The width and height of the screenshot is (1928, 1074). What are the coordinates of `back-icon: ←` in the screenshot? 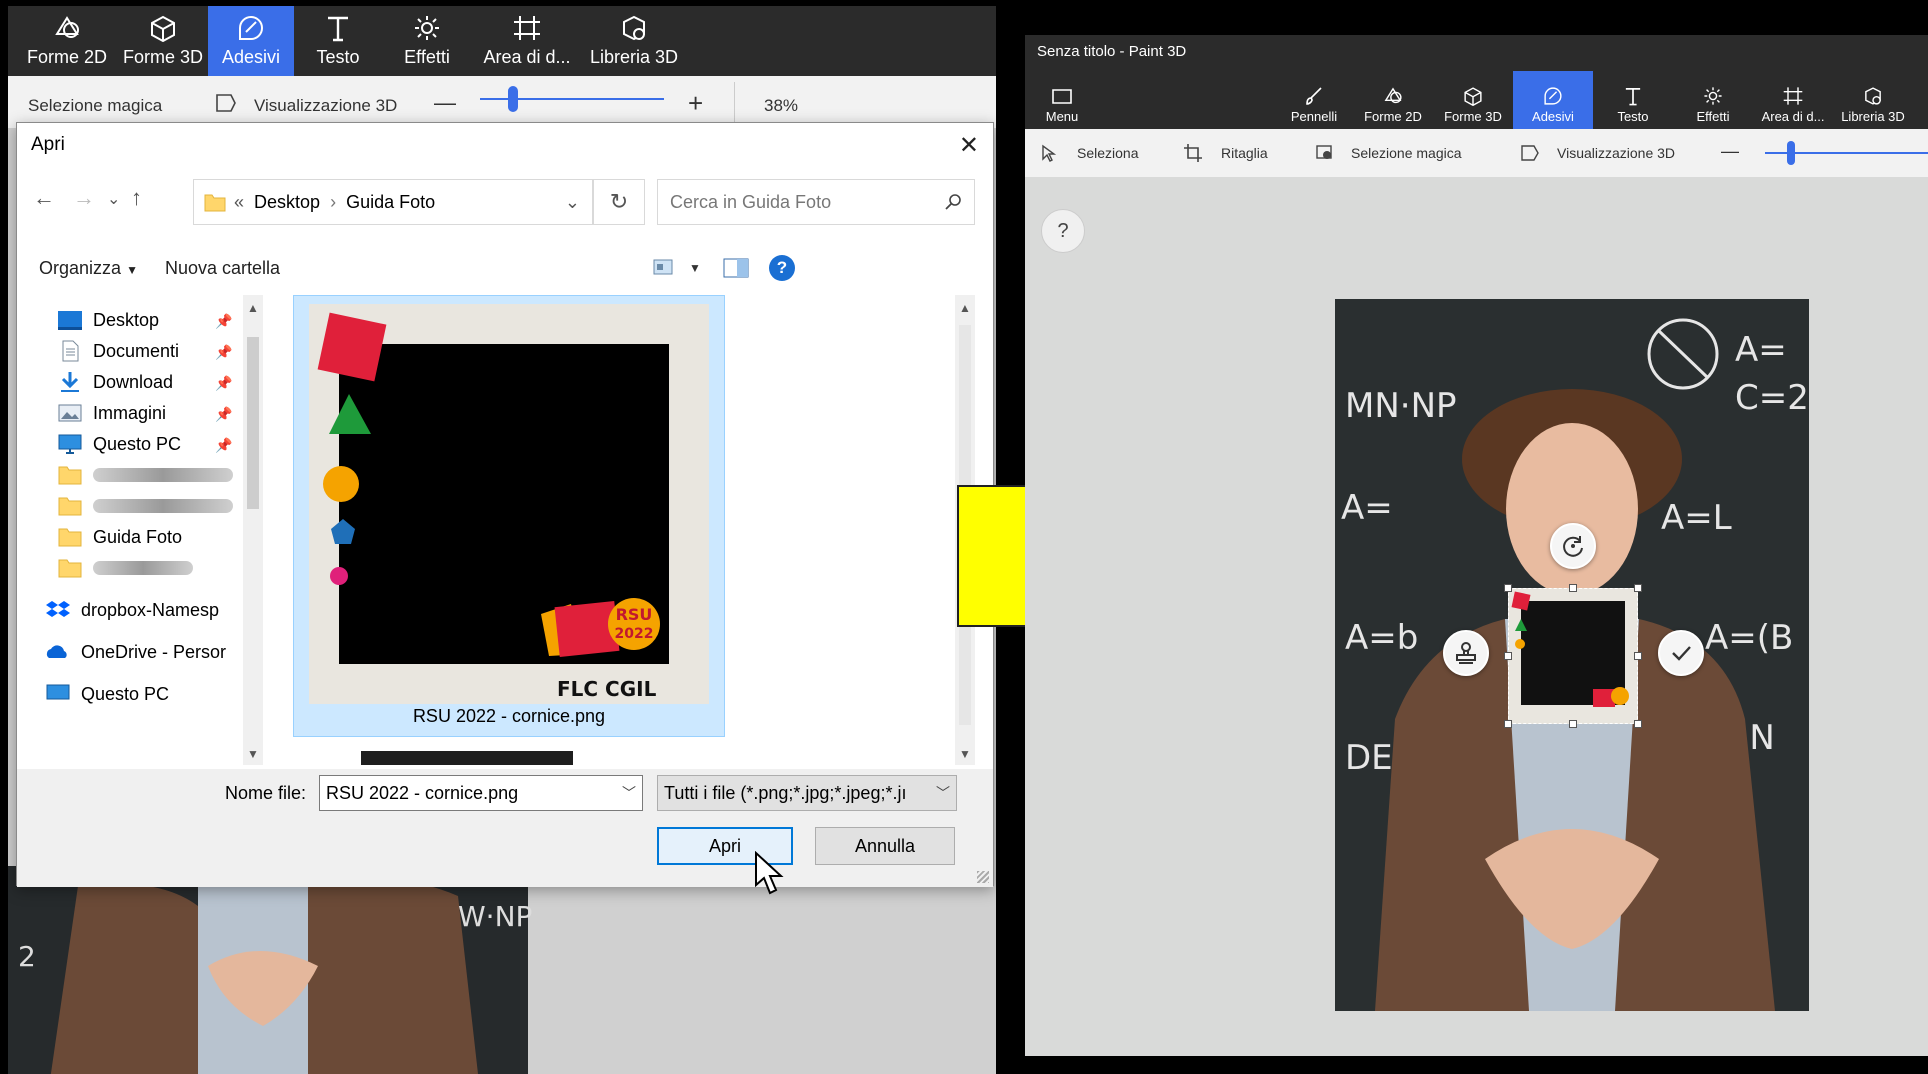 It's located at (44, 198).